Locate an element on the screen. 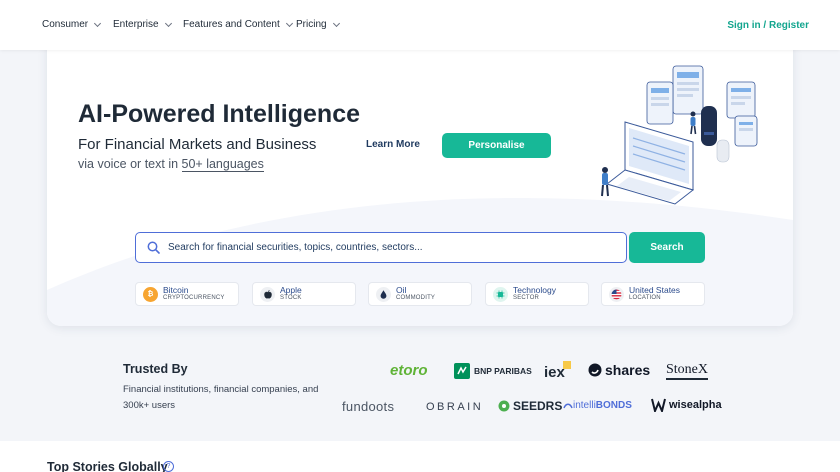  chip-technology: Technology SECTOR is located at coordinates (537, 294).